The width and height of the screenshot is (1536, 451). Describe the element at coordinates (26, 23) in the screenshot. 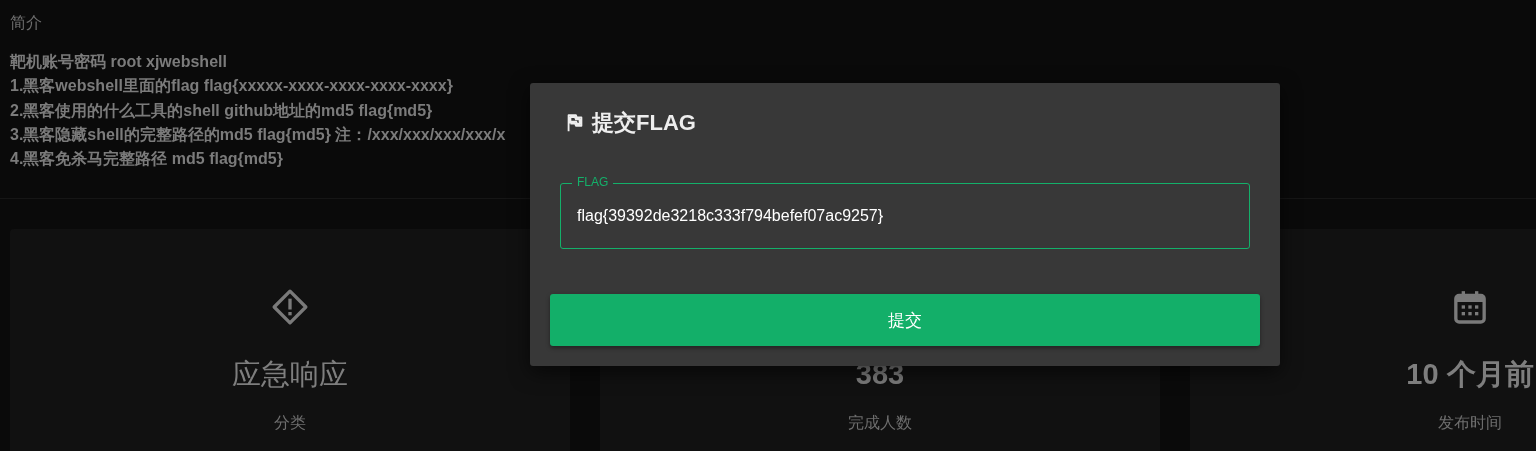

I see `section-title: 简介` at that location.